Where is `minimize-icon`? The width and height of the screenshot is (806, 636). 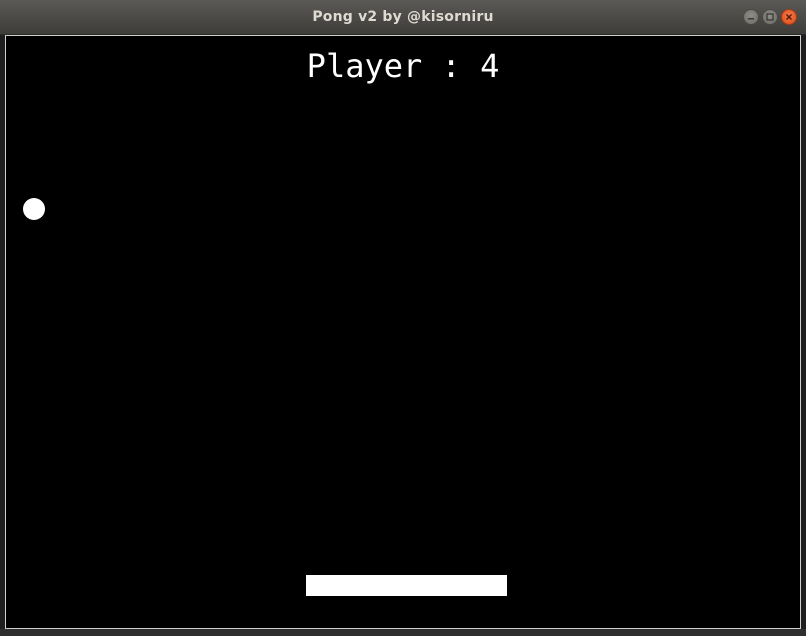
minimize-icon is located at coordinates (751, 17).